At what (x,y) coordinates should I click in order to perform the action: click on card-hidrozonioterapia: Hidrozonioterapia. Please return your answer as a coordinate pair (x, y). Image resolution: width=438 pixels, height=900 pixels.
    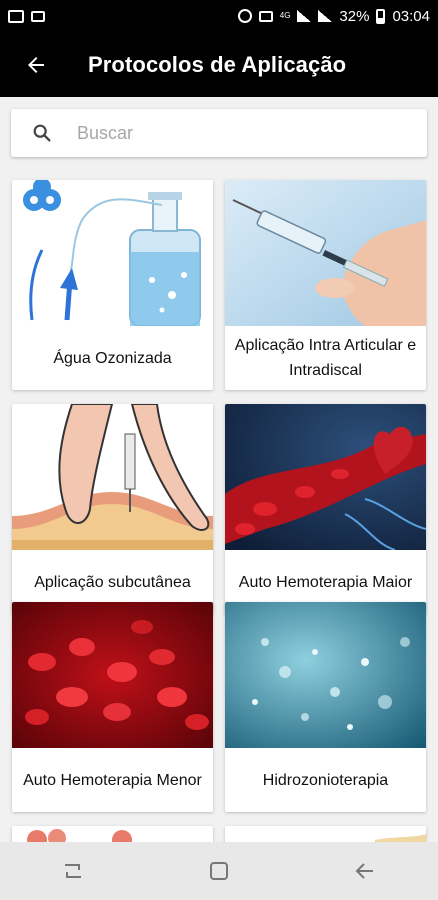
    Looking at the image, I should click on (325, 707).